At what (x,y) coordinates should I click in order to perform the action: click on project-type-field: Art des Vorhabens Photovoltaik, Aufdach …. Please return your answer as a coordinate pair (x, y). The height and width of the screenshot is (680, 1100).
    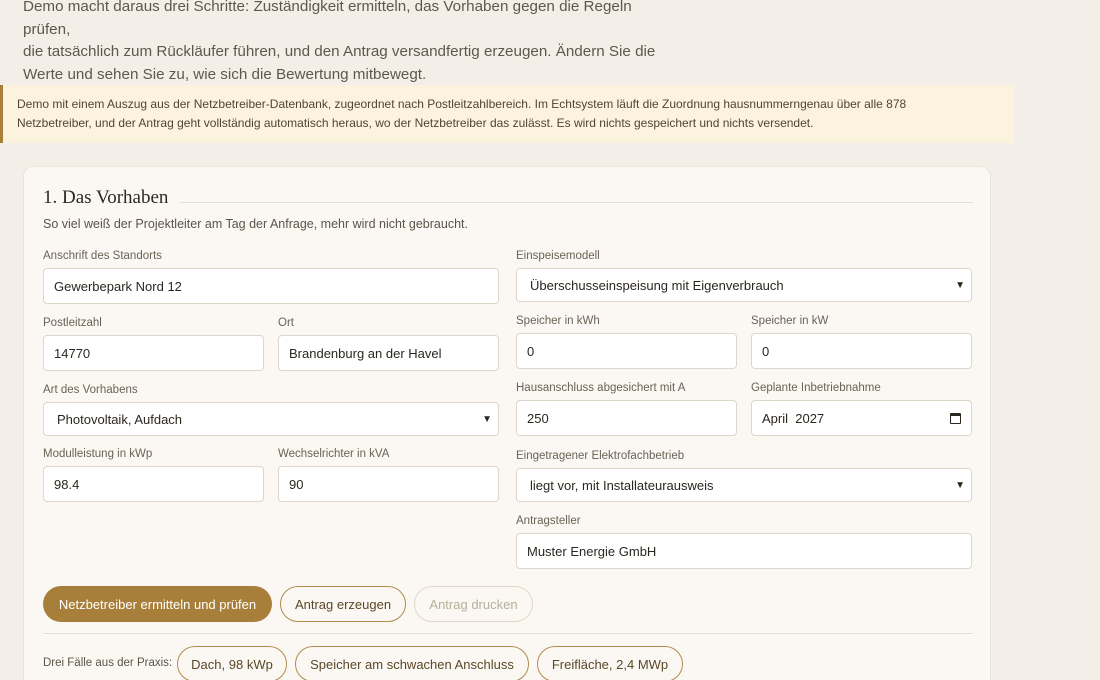
    Looking at the image, I should click on (271, 410).